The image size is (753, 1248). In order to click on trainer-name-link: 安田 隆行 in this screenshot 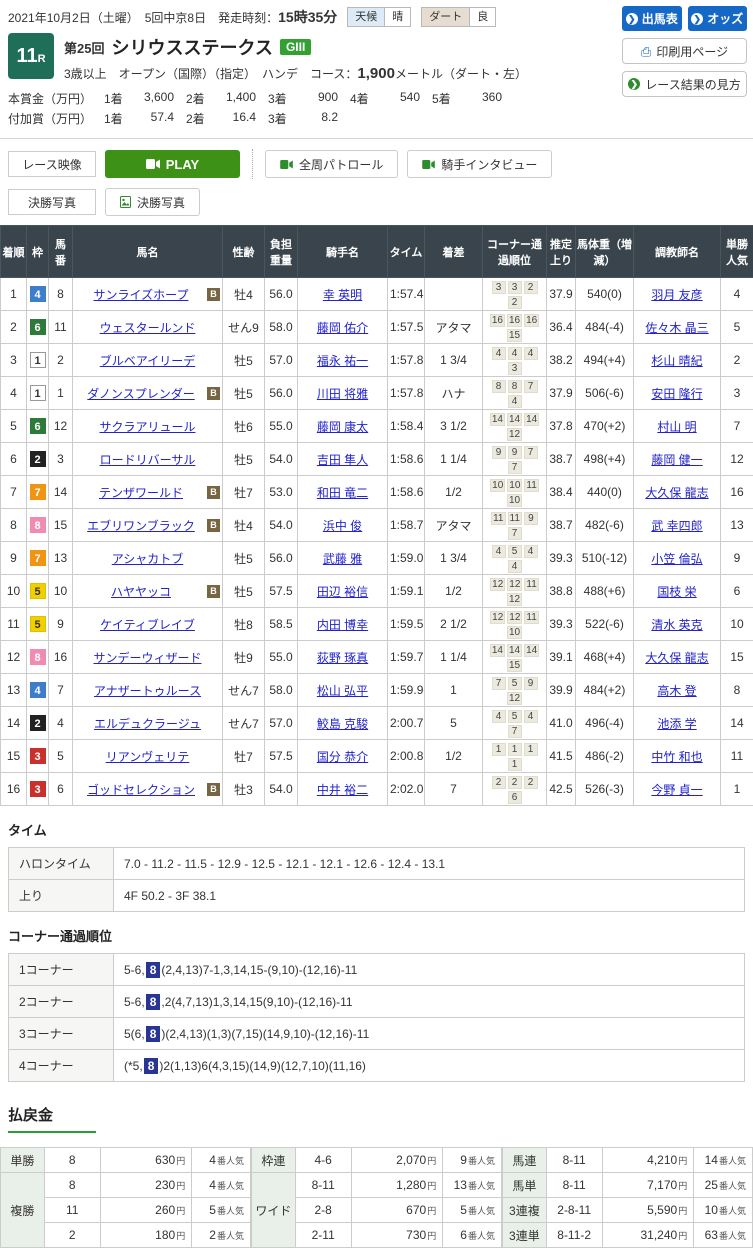, I will do `click(676, 394)`.